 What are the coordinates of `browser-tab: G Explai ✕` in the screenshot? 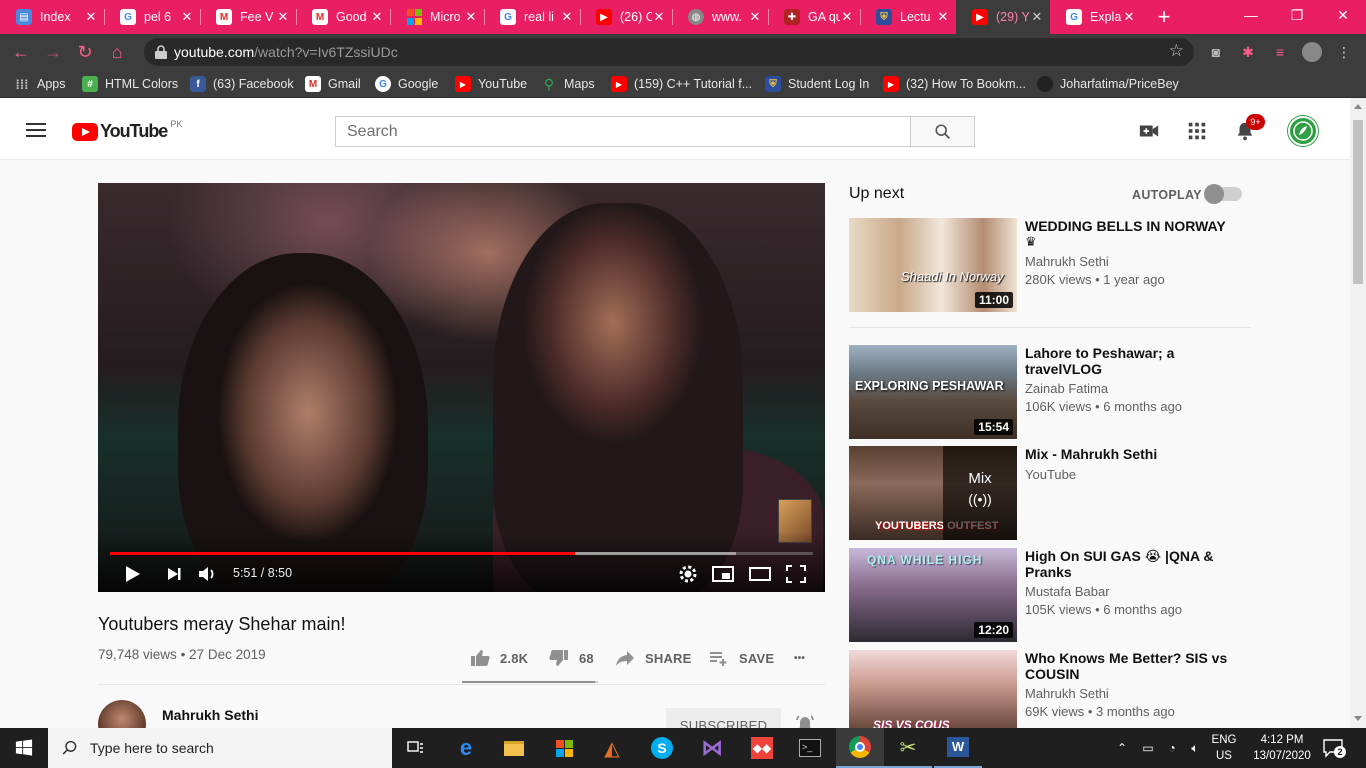 It's located at (1096, 17).